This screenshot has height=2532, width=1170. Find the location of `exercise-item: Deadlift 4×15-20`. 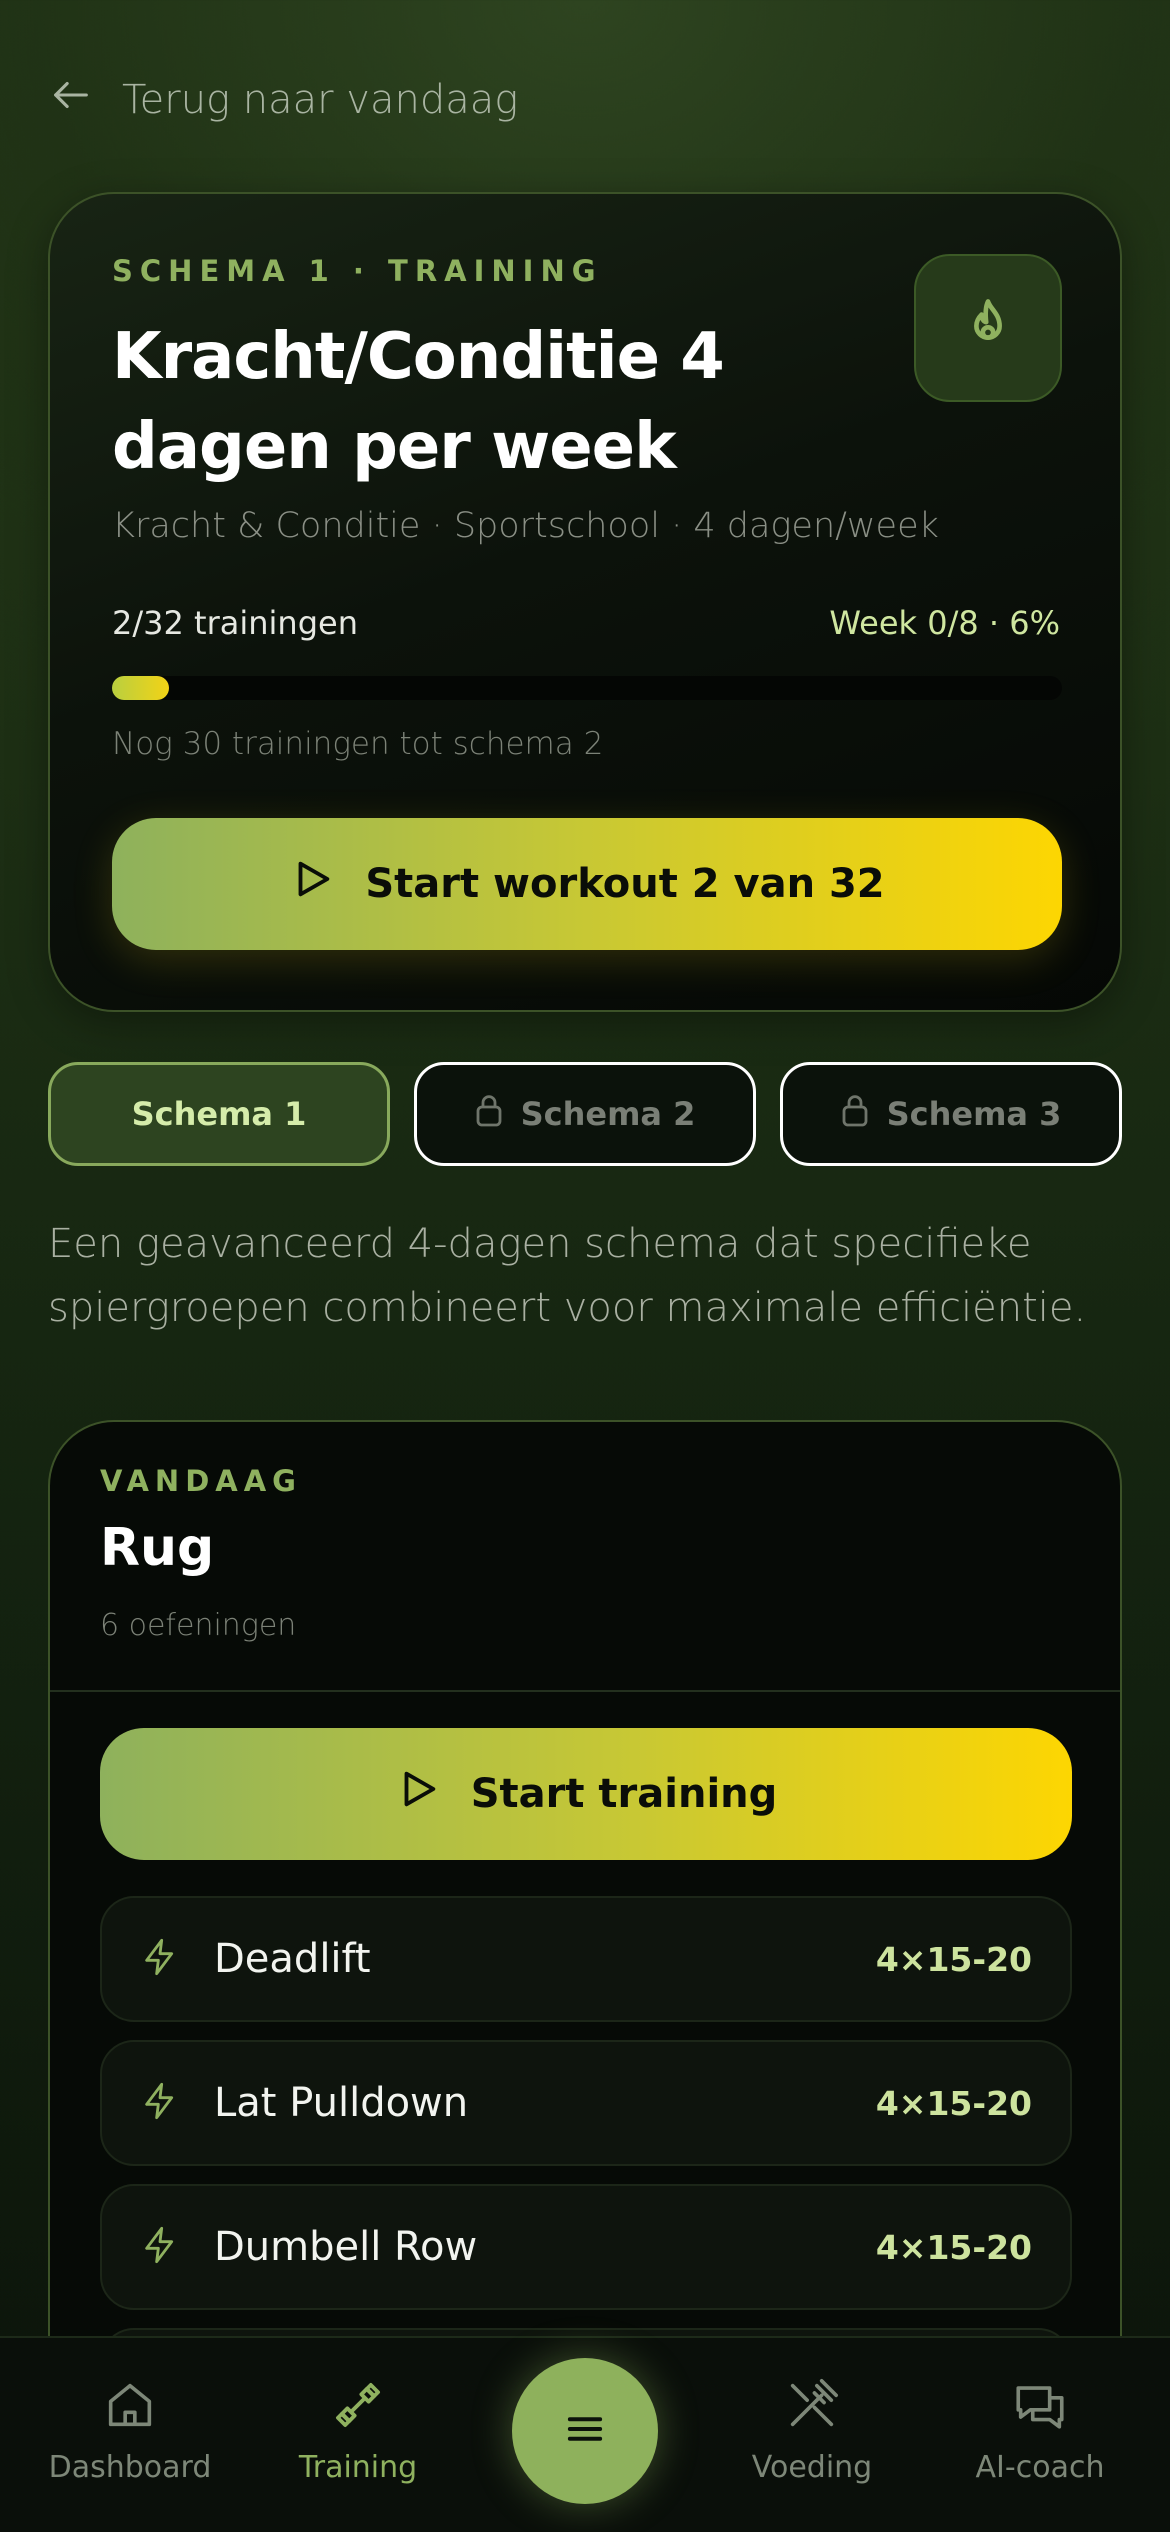

exercise-item: Deadlift 4×15-20 is located at coordinates (586, 1959).